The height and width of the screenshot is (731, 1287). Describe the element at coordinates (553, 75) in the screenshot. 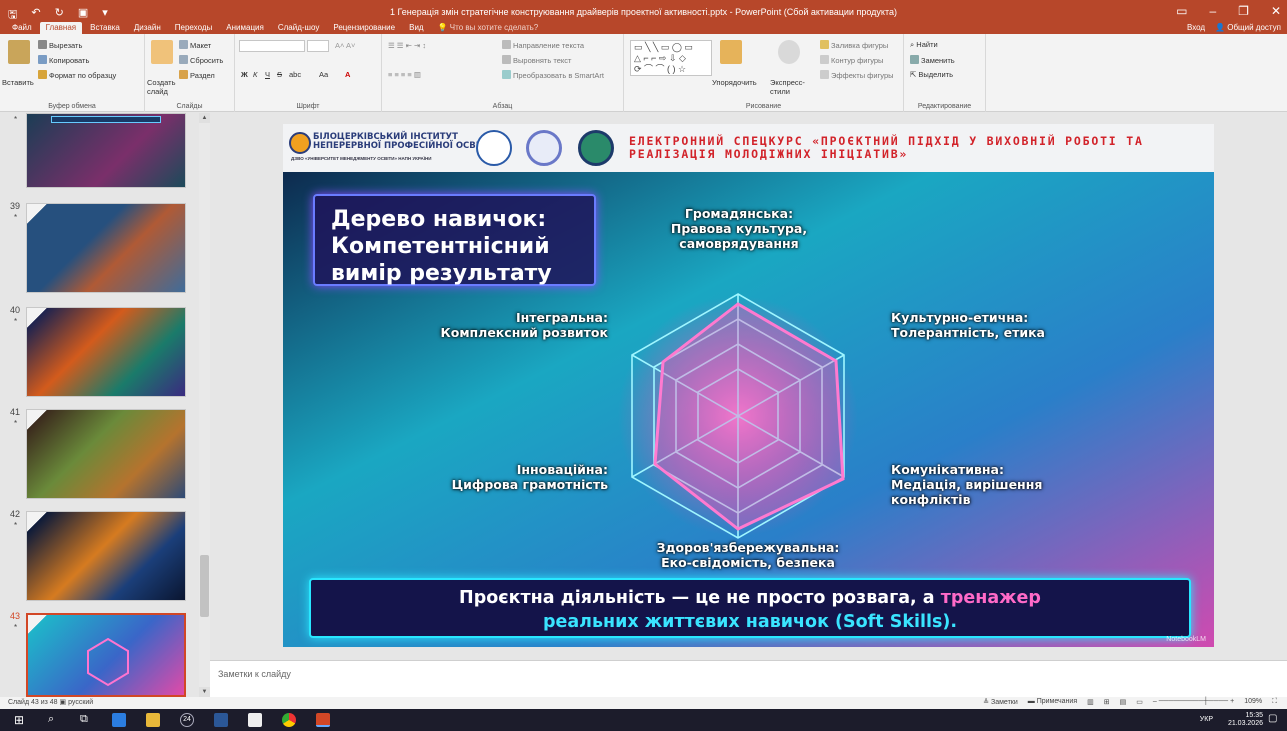

I see `smartart-button: Преобразовать в SmartArt` at that location.